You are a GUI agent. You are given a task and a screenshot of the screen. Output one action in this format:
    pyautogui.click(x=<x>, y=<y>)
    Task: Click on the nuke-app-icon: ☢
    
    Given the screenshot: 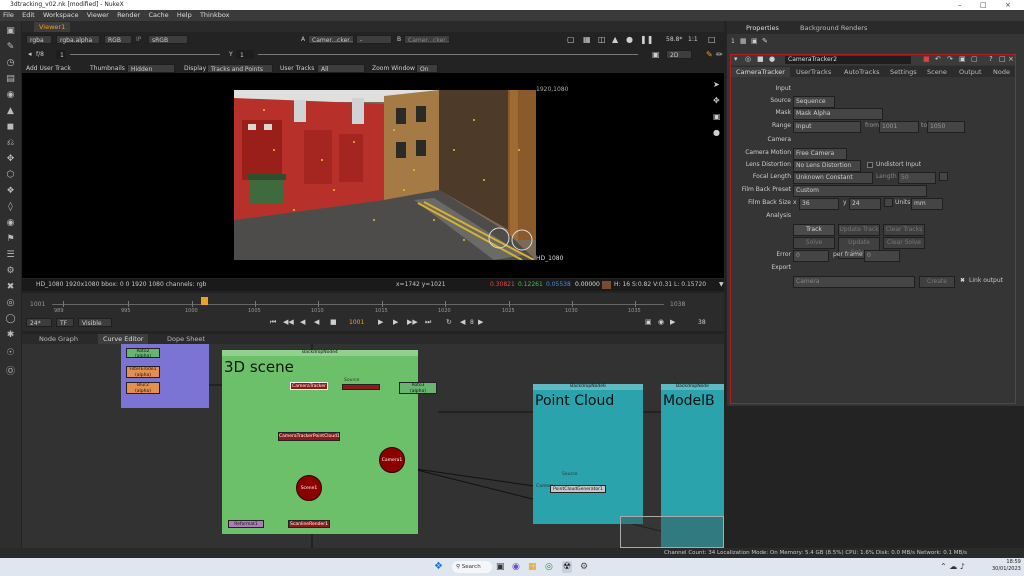 What is the action you would take?
    pyautogui.click(x=567, y=567)
    